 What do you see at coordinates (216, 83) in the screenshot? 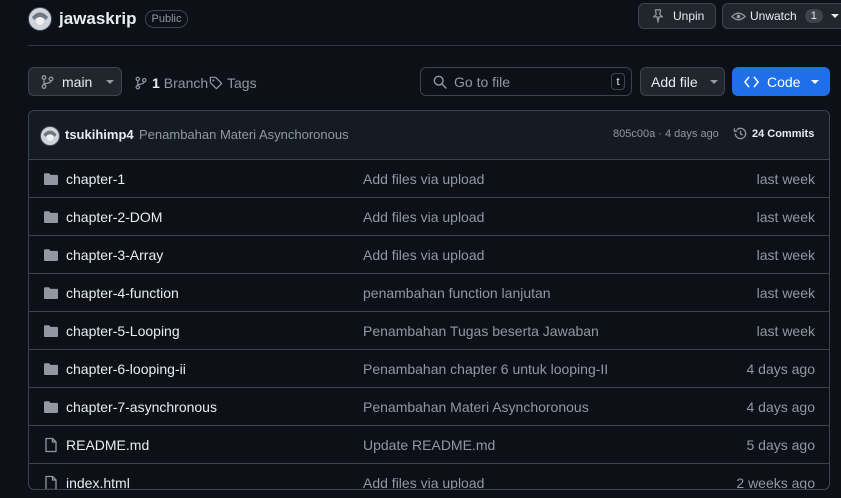
I see `tag-icon` at bounding box center [216, 83].